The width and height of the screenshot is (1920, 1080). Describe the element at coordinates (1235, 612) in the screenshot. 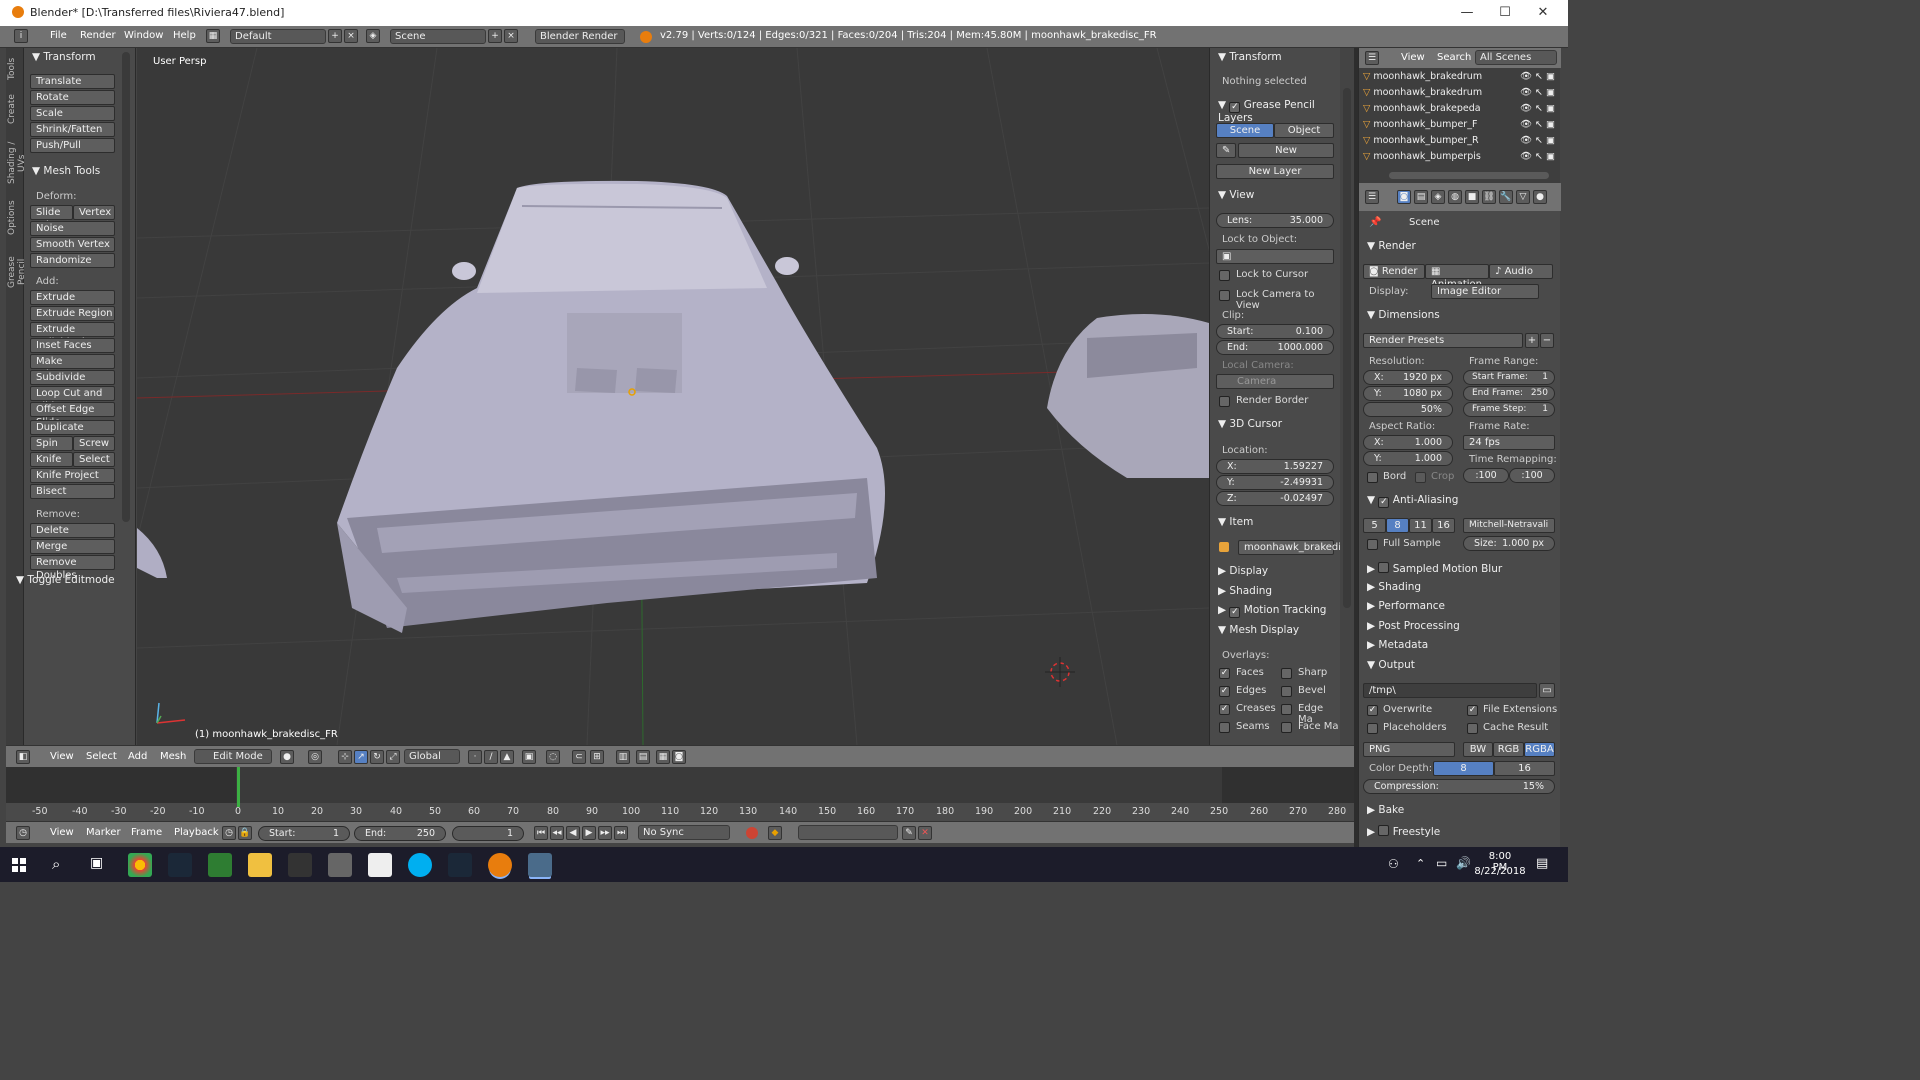

I see `motion-tracking-checkbox: ✓` at that location.